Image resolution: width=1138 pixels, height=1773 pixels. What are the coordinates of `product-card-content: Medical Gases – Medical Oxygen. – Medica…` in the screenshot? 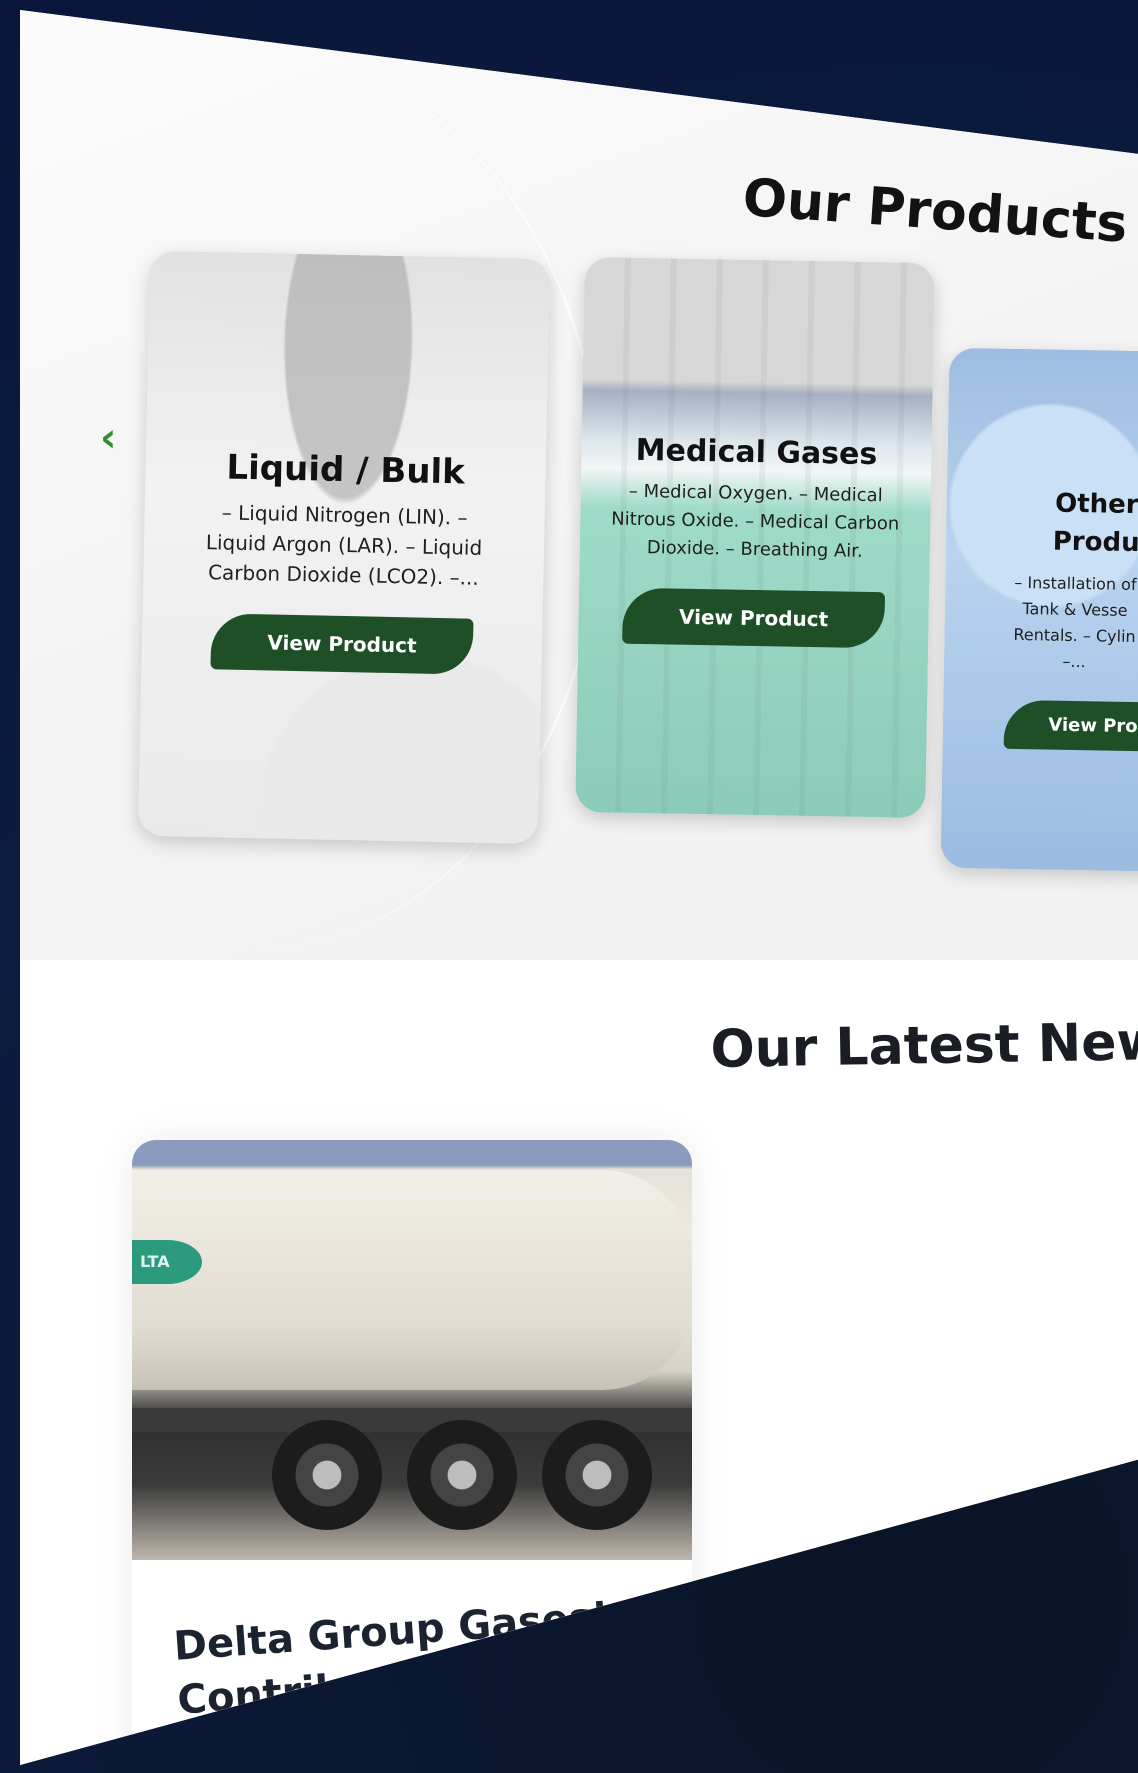 It's located at (755, 540).